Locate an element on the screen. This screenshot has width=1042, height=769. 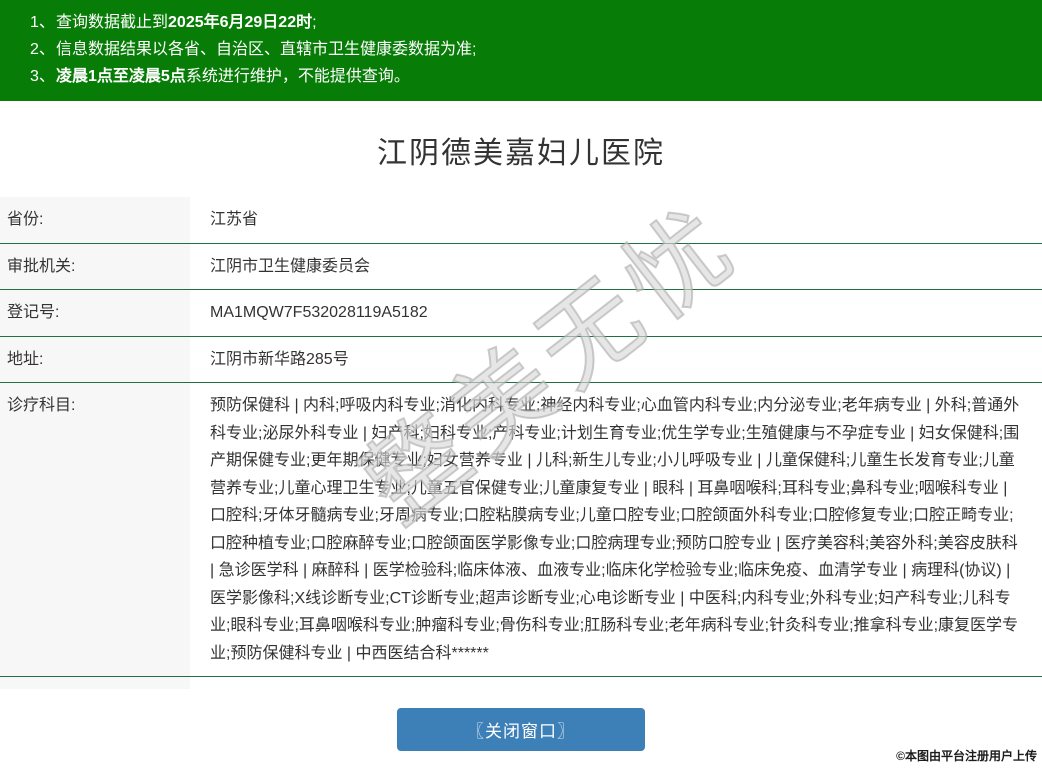
field-label-registration-number: 登记号: is located at coordinates (95, 312).